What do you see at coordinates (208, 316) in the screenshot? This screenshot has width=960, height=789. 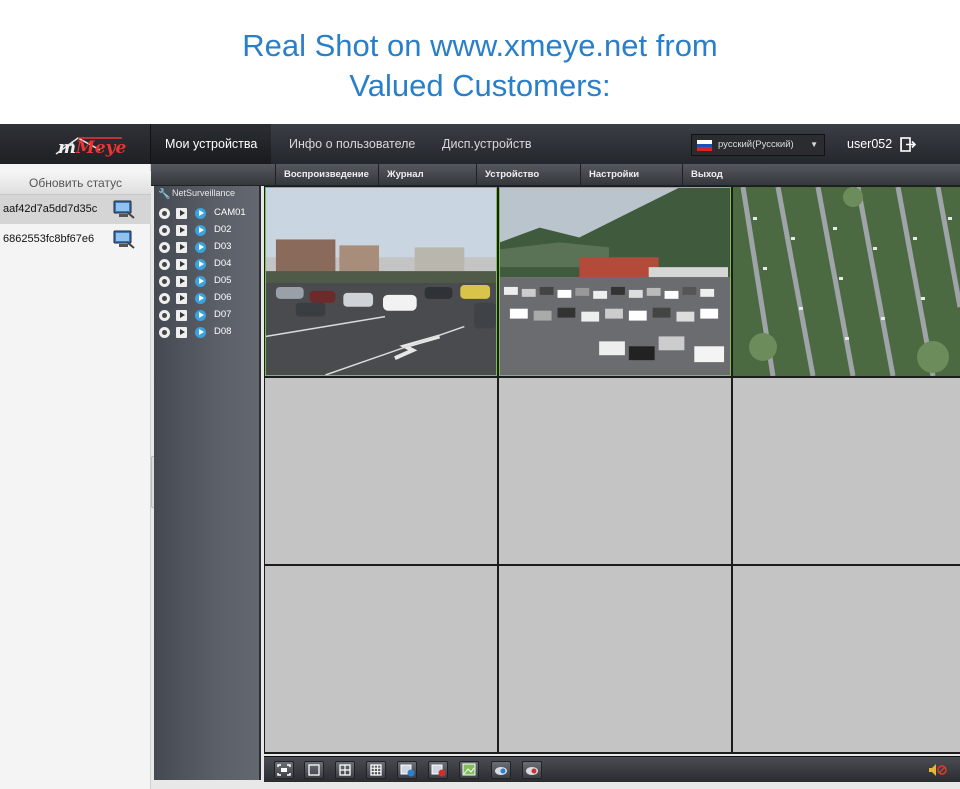 I see `channel-row: D07` at bounding box center [208, 316].